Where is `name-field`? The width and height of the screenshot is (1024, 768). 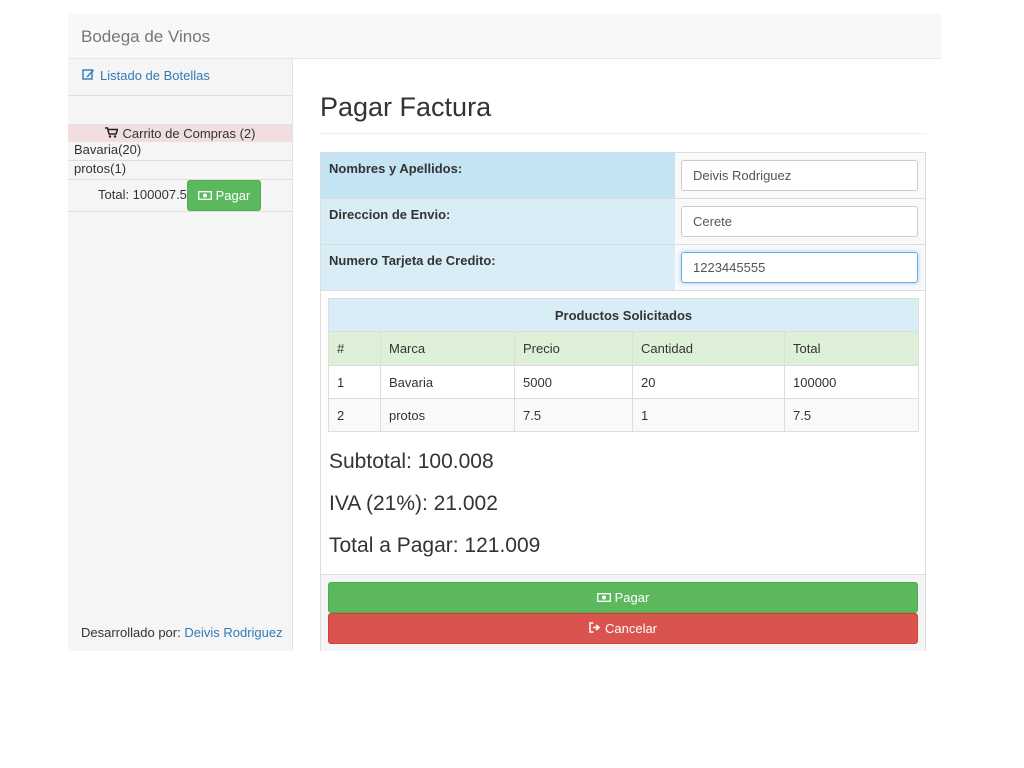
name-field is located at coordinates (799, 175).